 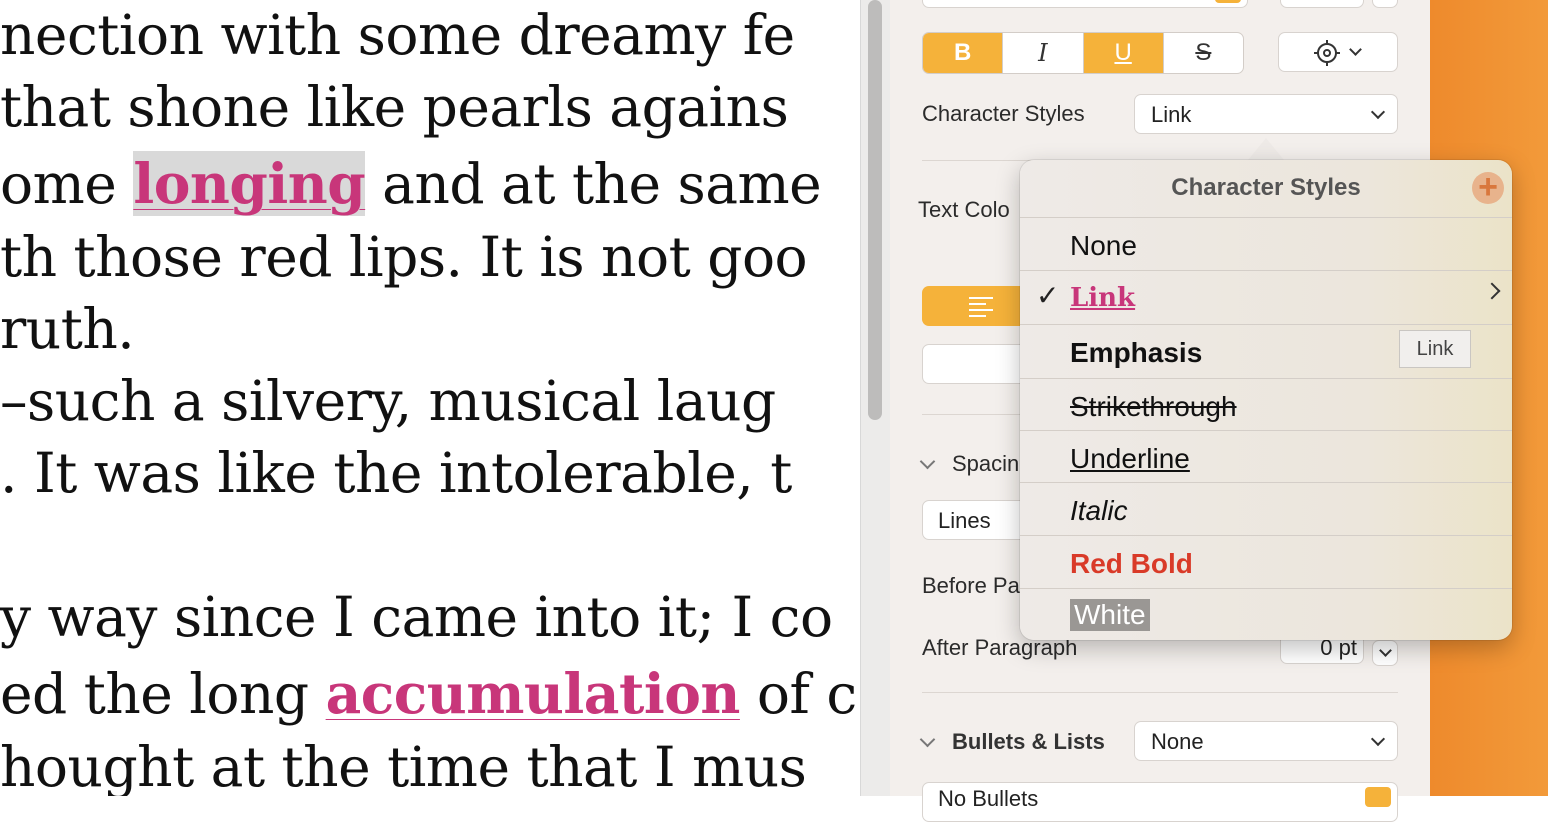 What do you see at coordinates (1123, 53) in the screenshot?
I see `underline-button: U` at bounding box center [1123, 53].